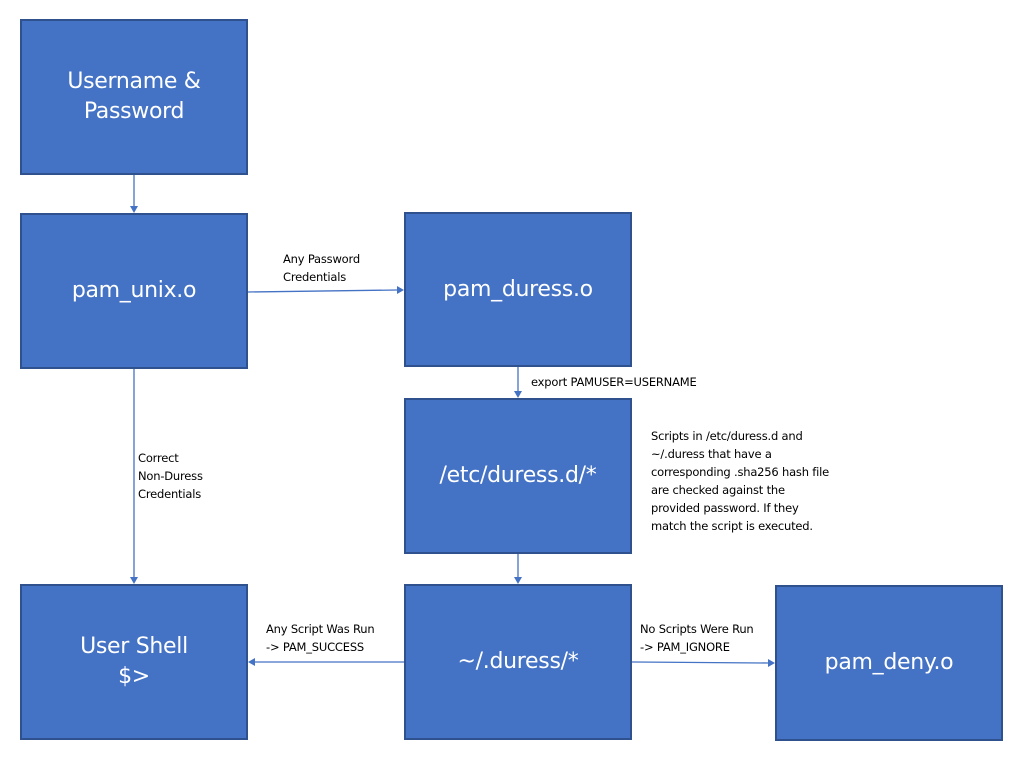  I want to click on edge-etc-duress-to-home-duress, so click(518, 569).